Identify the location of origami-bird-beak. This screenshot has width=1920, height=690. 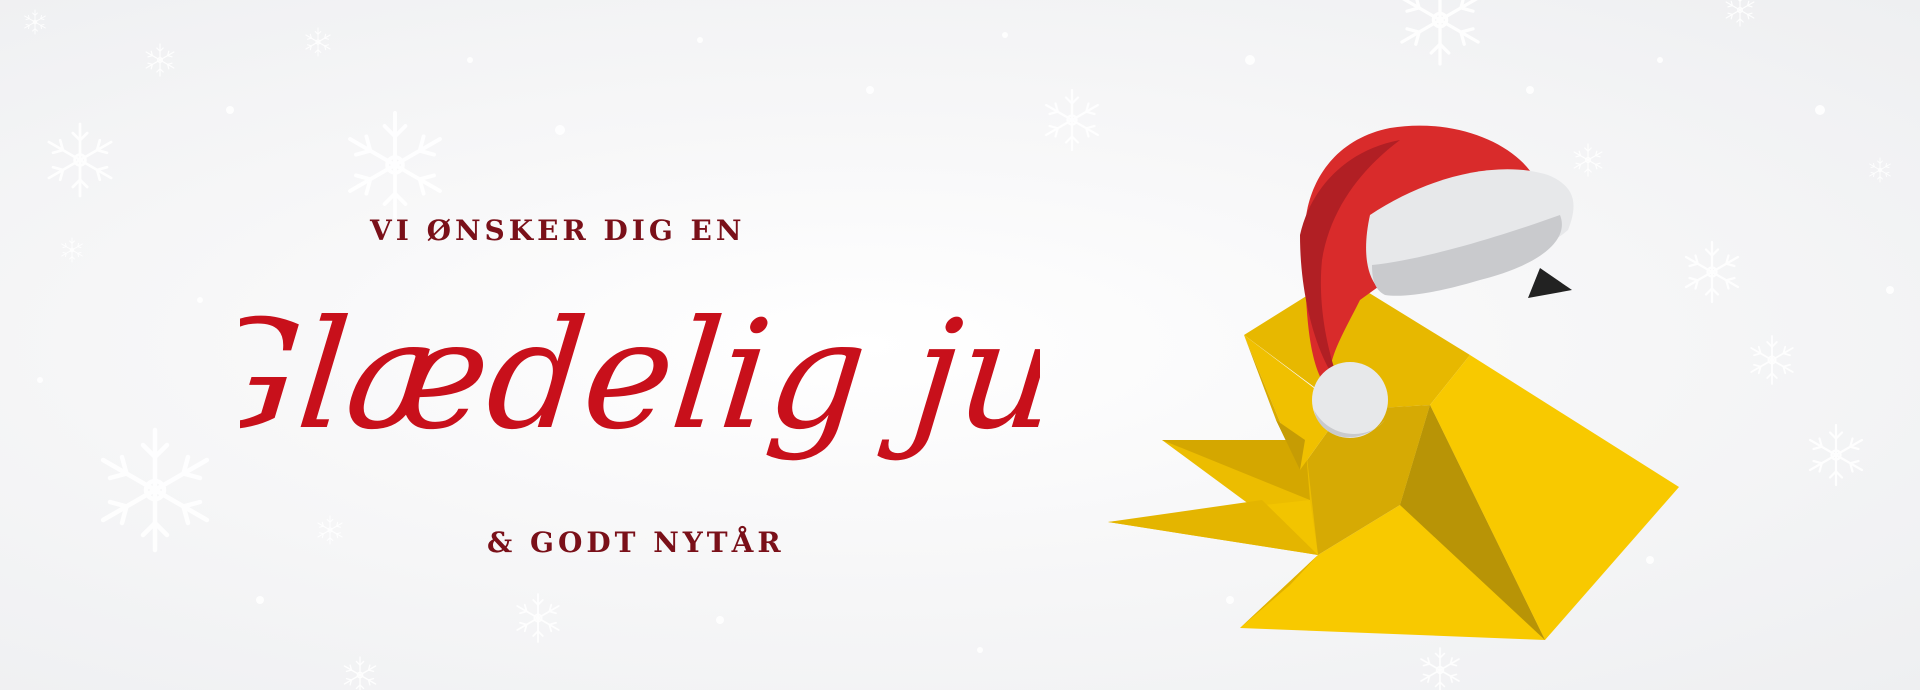
(1550, 283).